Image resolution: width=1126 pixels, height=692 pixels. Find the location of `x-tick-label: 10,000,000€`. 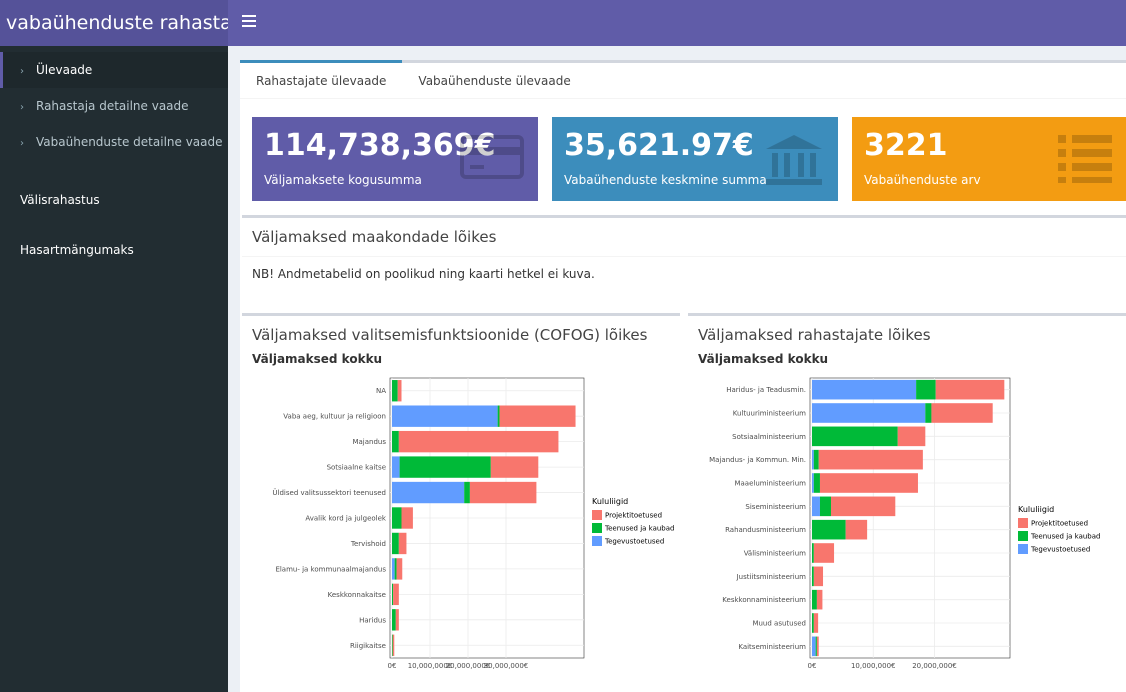

x-tick-label: 10,000,000€ is located at coordinates (873, 666).